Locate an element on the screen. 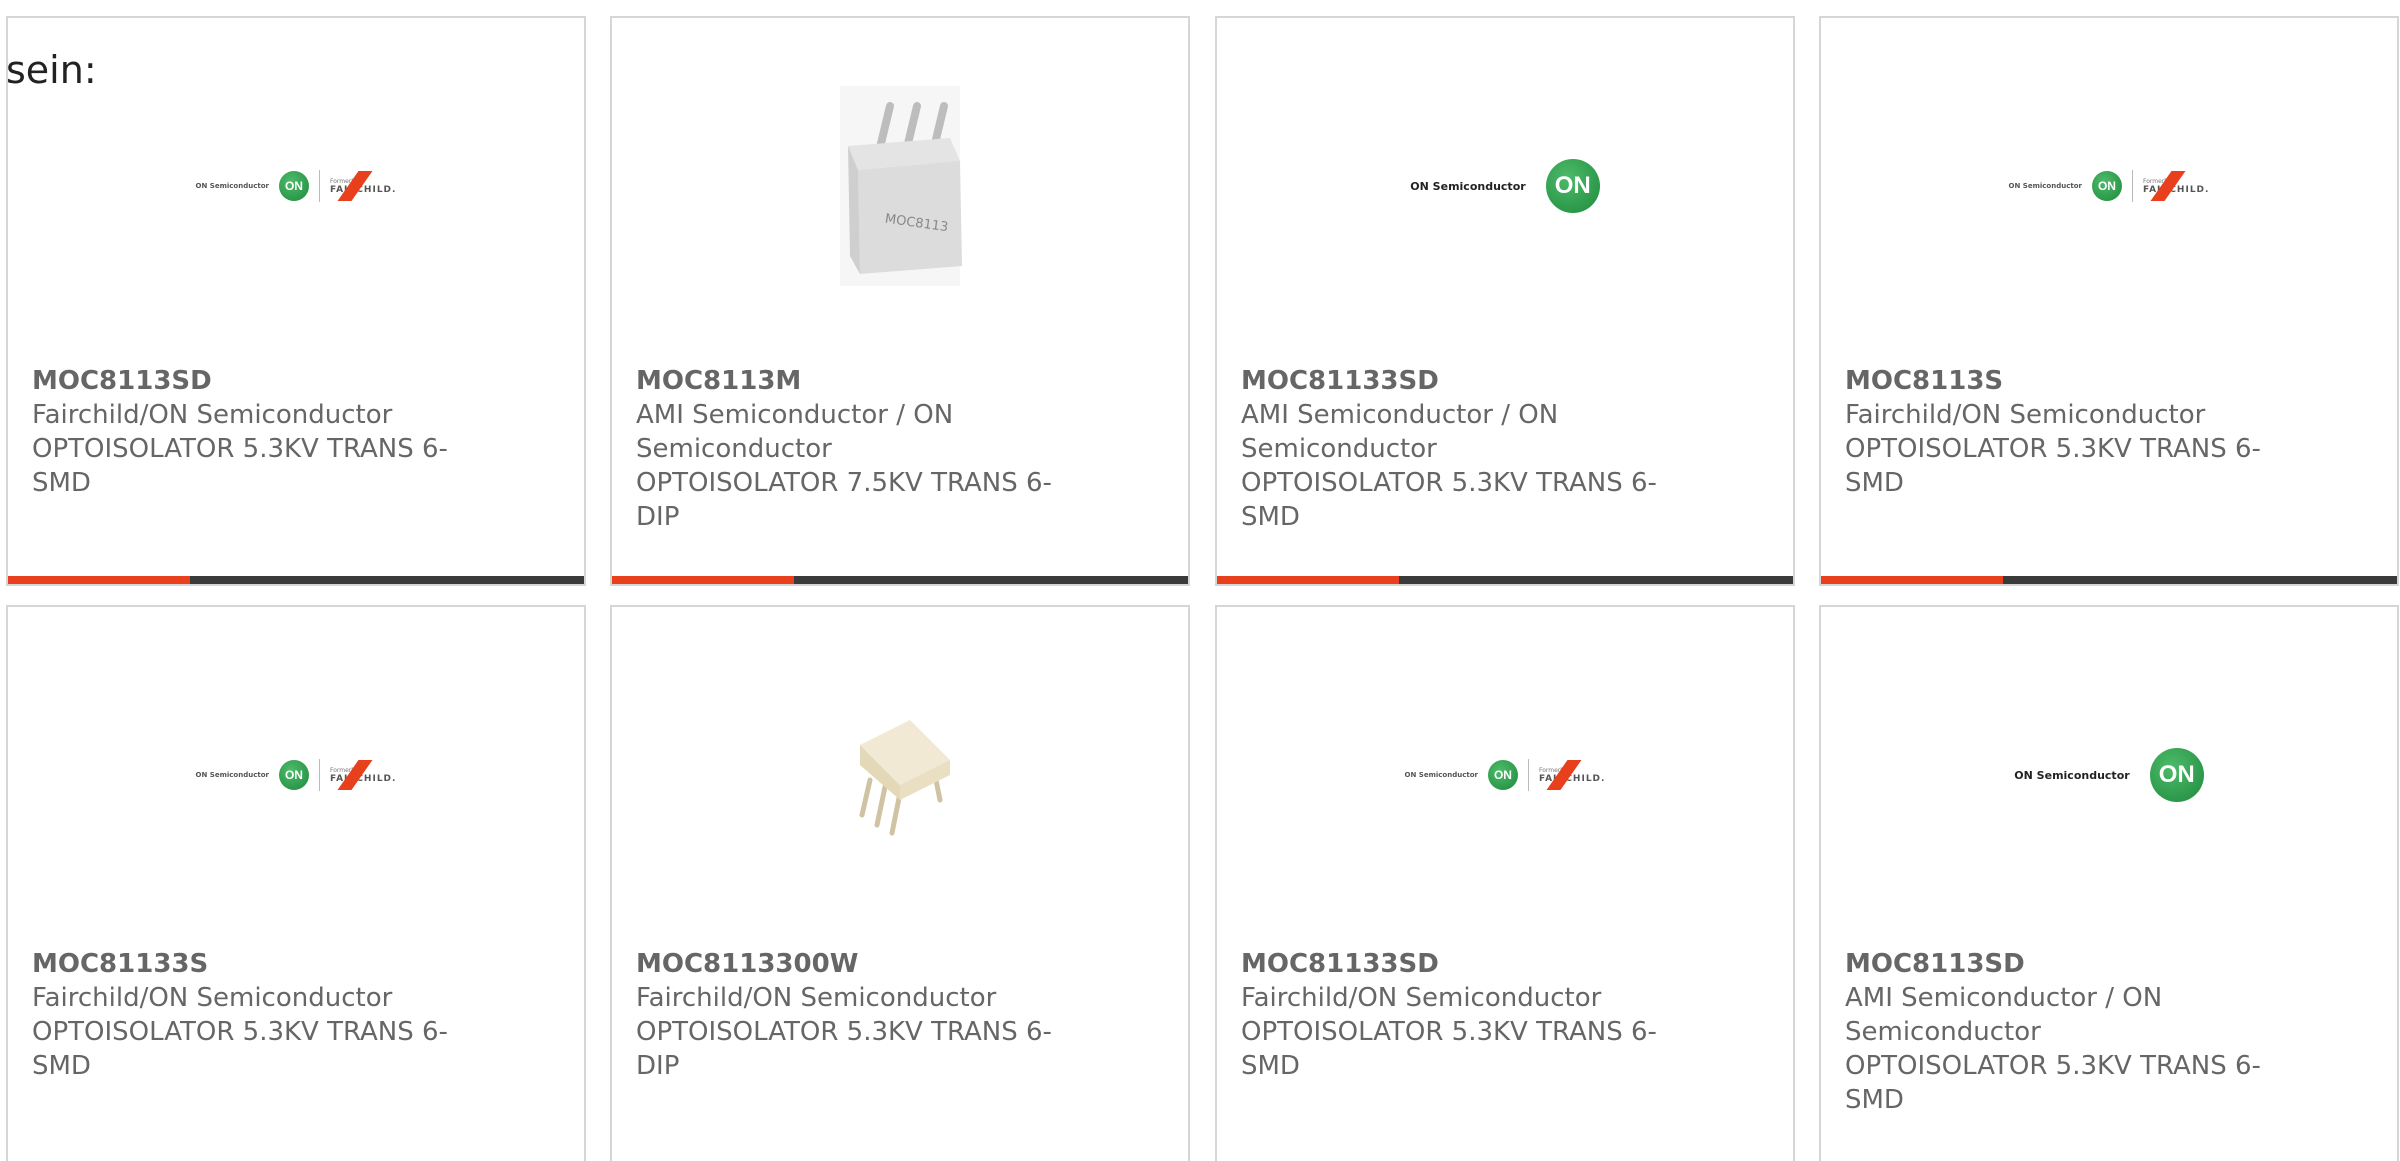  intro-text: sein: is located at coordinates (51, 70).